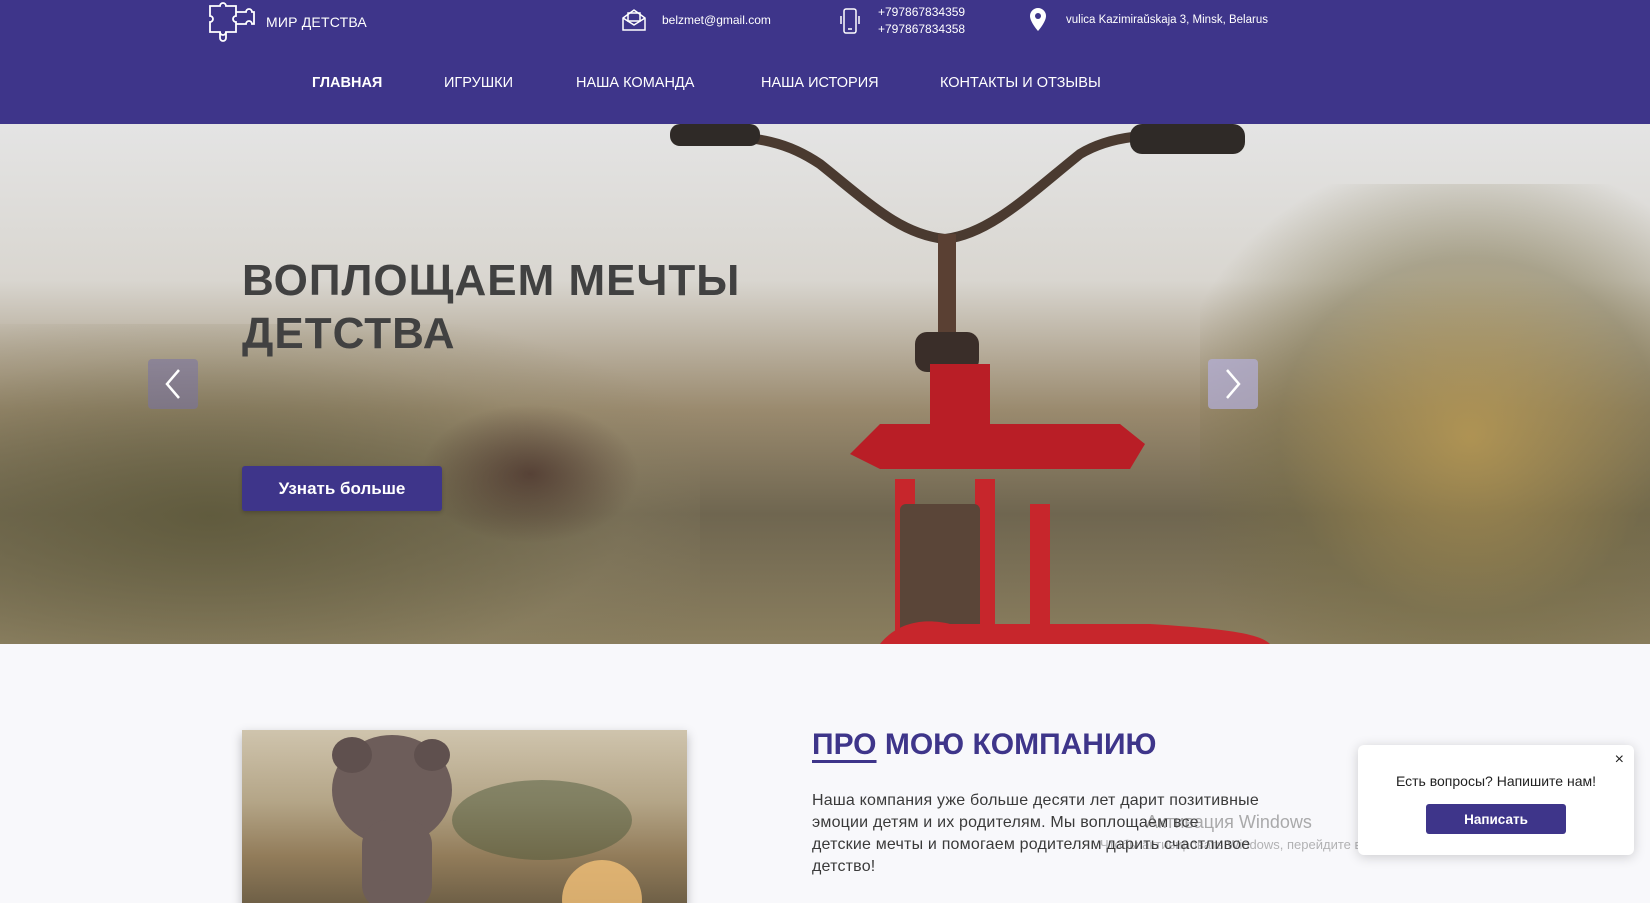 The image size is (1650, 903). I want to click on contact-address: vulica Kazimiraŭskaja 3, Minsk, Belarus, so click(1146, 20).